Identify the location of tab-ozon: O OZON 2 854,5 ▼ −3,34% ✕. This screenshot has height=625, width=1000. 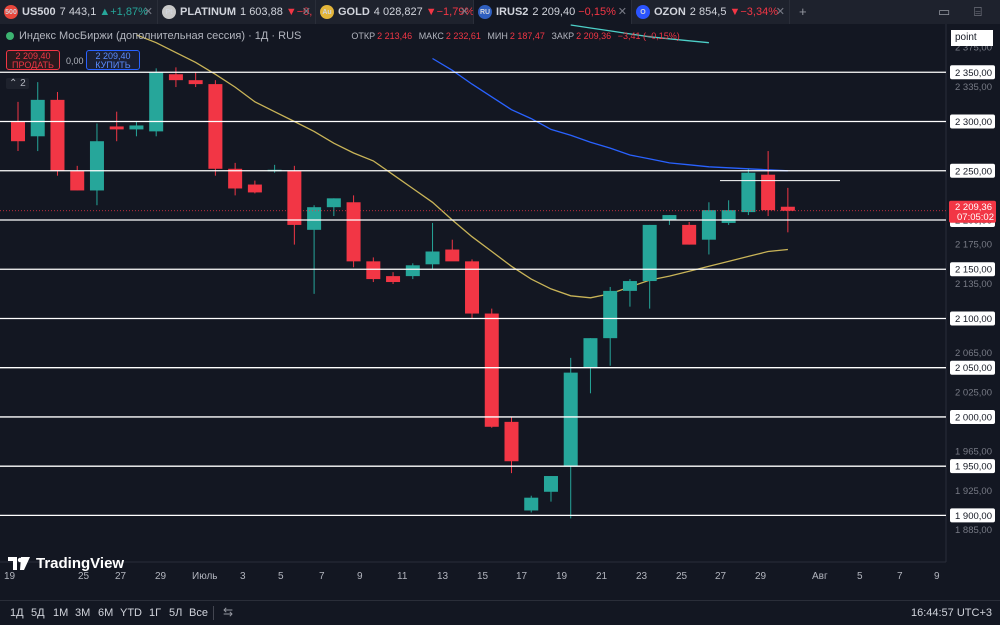
(711, 12).